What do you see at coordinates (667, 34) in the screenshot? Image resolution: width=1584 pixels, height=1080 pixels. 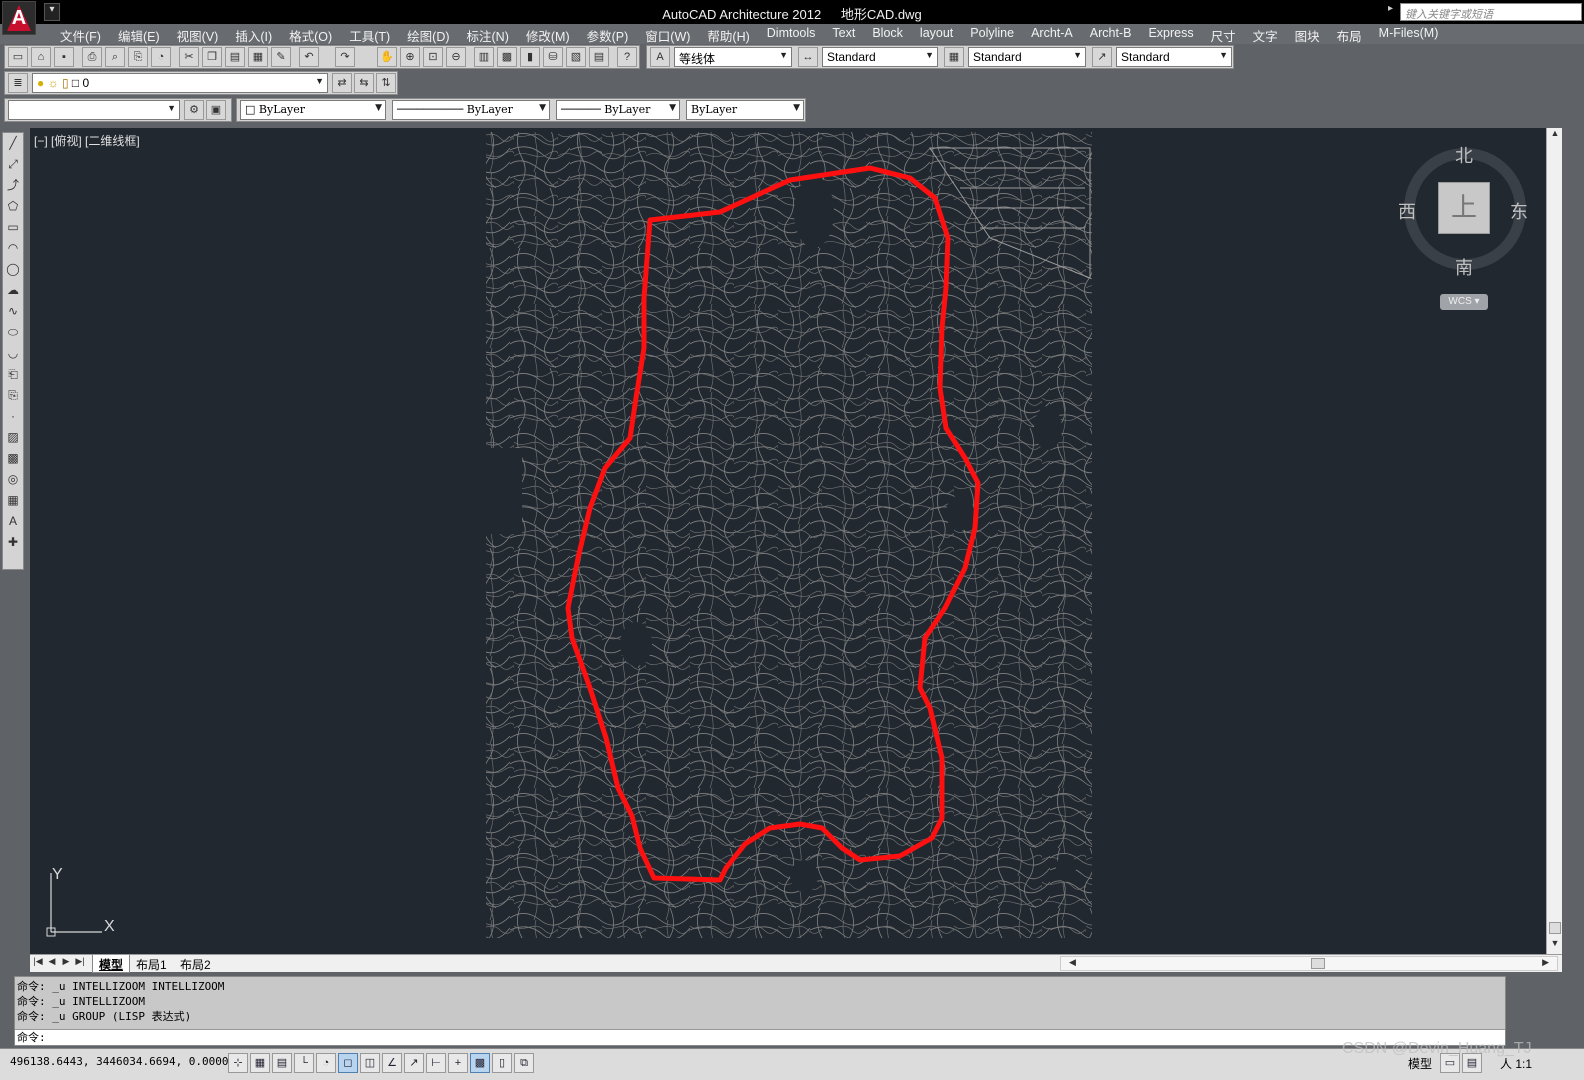 I see `menu-window: 窗口(W)` at bounding box center [667, 34].